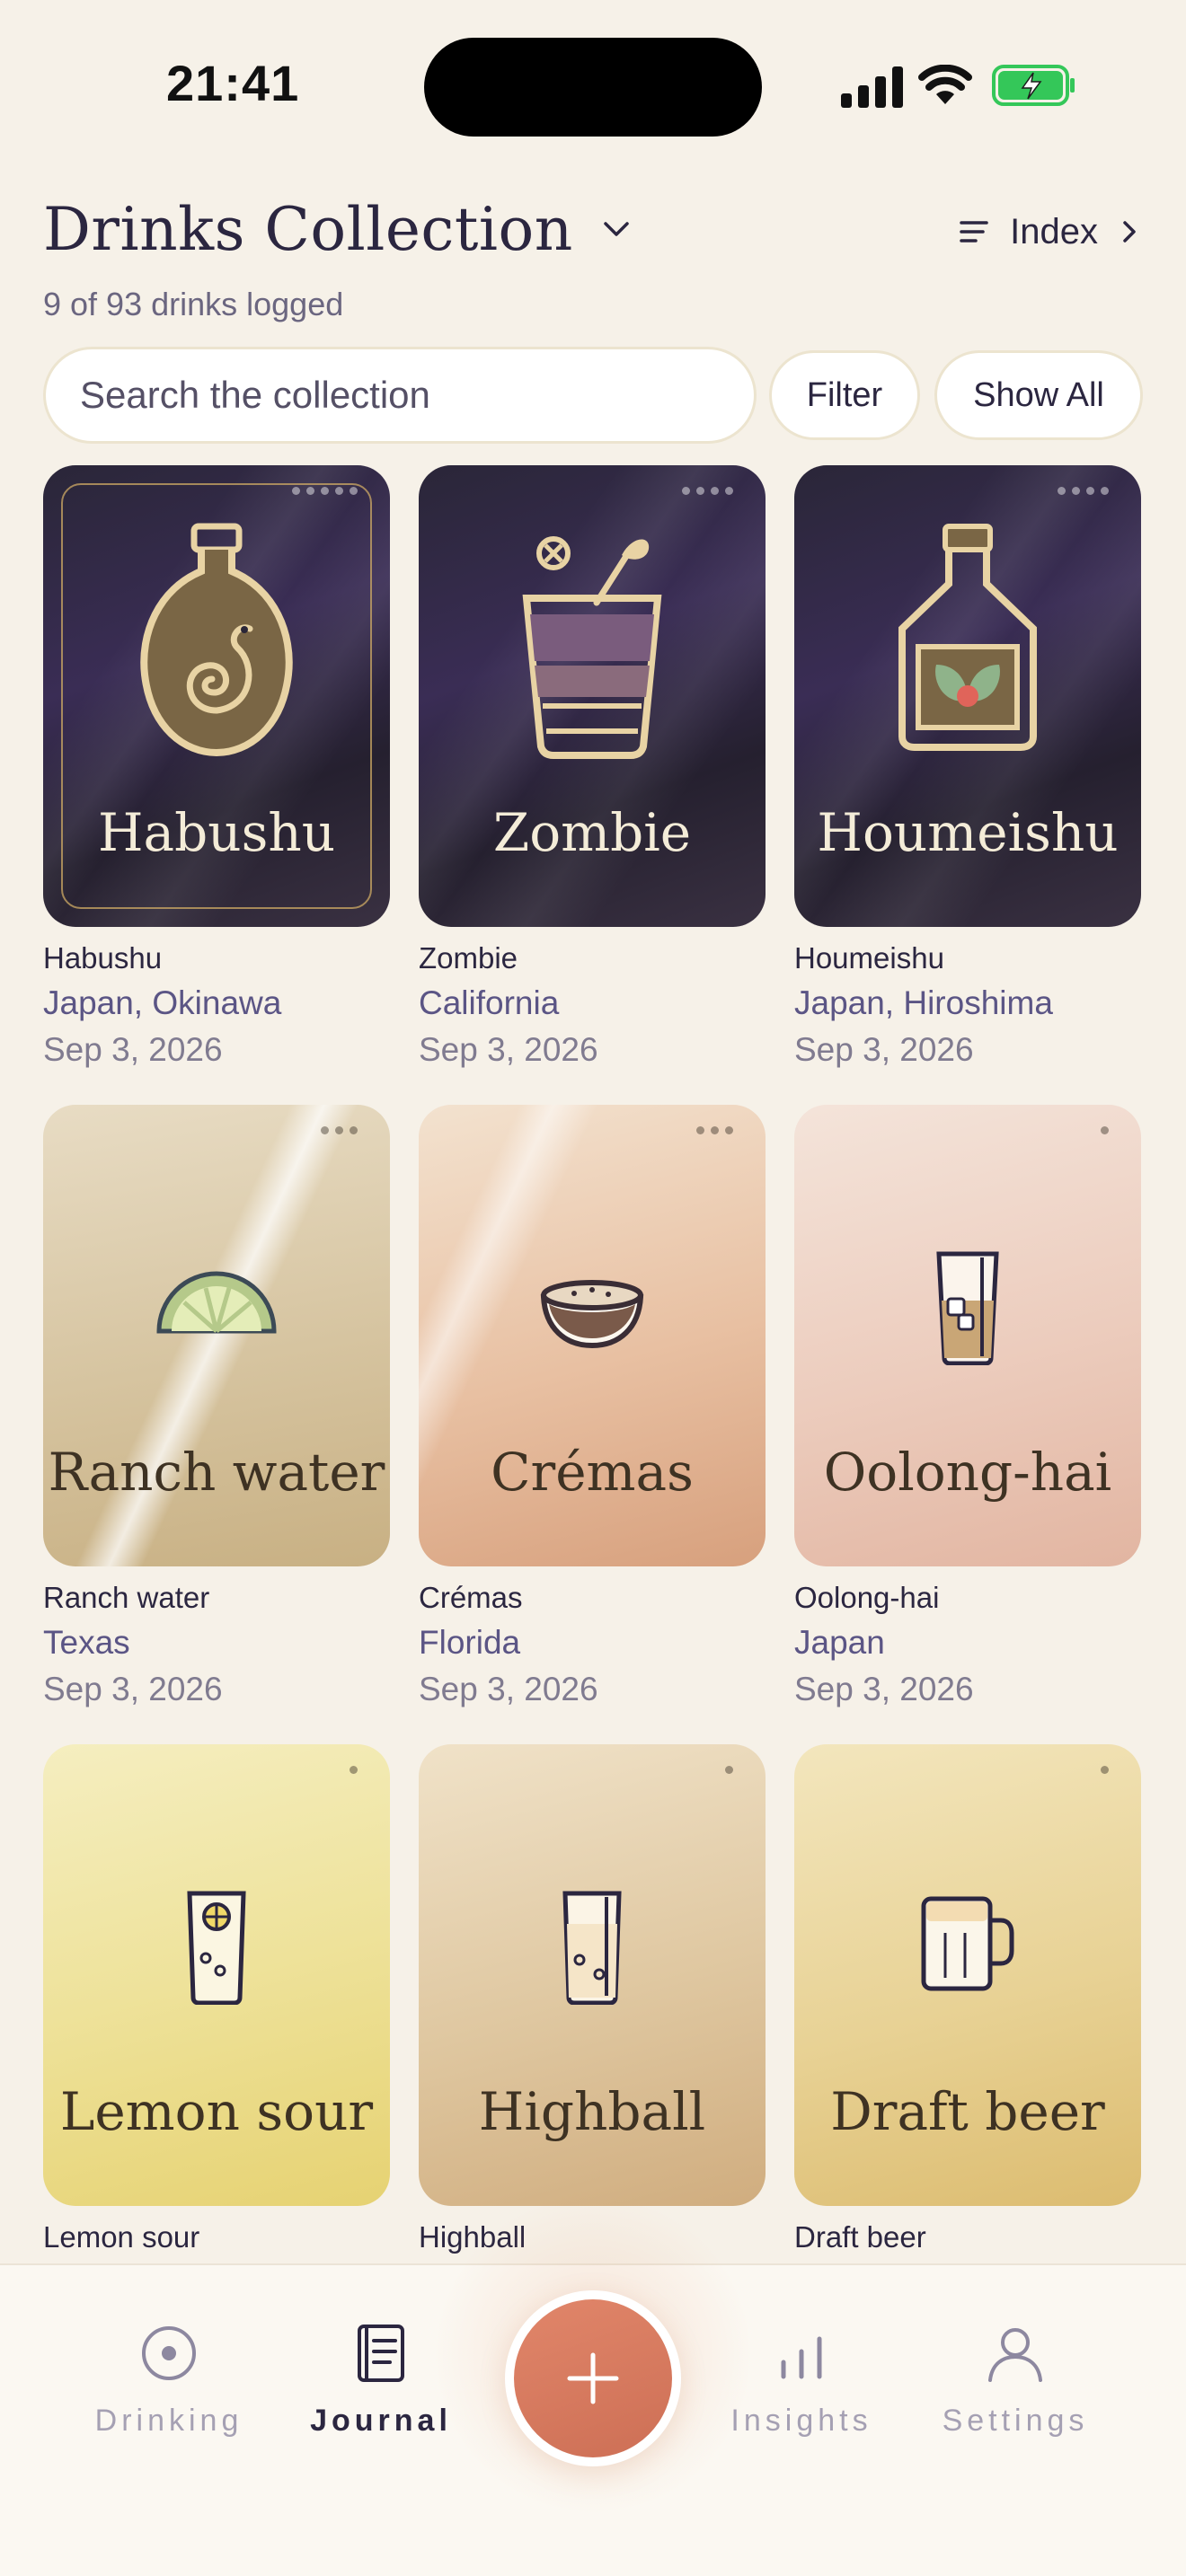  I want to click on card-title: Draft beer, so click(967, 2111).